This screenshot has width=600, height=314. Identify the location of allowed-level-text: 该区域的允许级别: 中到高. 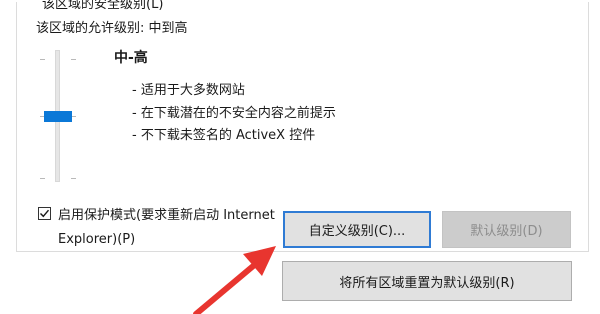
(112, 28).